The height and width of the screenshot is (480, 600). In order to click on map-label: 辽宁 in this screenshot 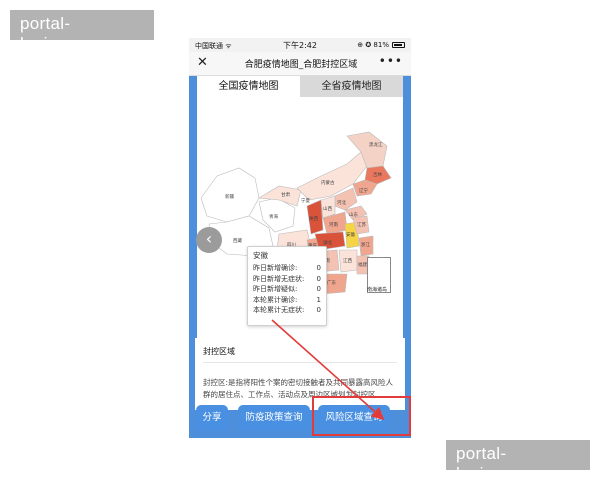, I will do `click(363, 190)`.